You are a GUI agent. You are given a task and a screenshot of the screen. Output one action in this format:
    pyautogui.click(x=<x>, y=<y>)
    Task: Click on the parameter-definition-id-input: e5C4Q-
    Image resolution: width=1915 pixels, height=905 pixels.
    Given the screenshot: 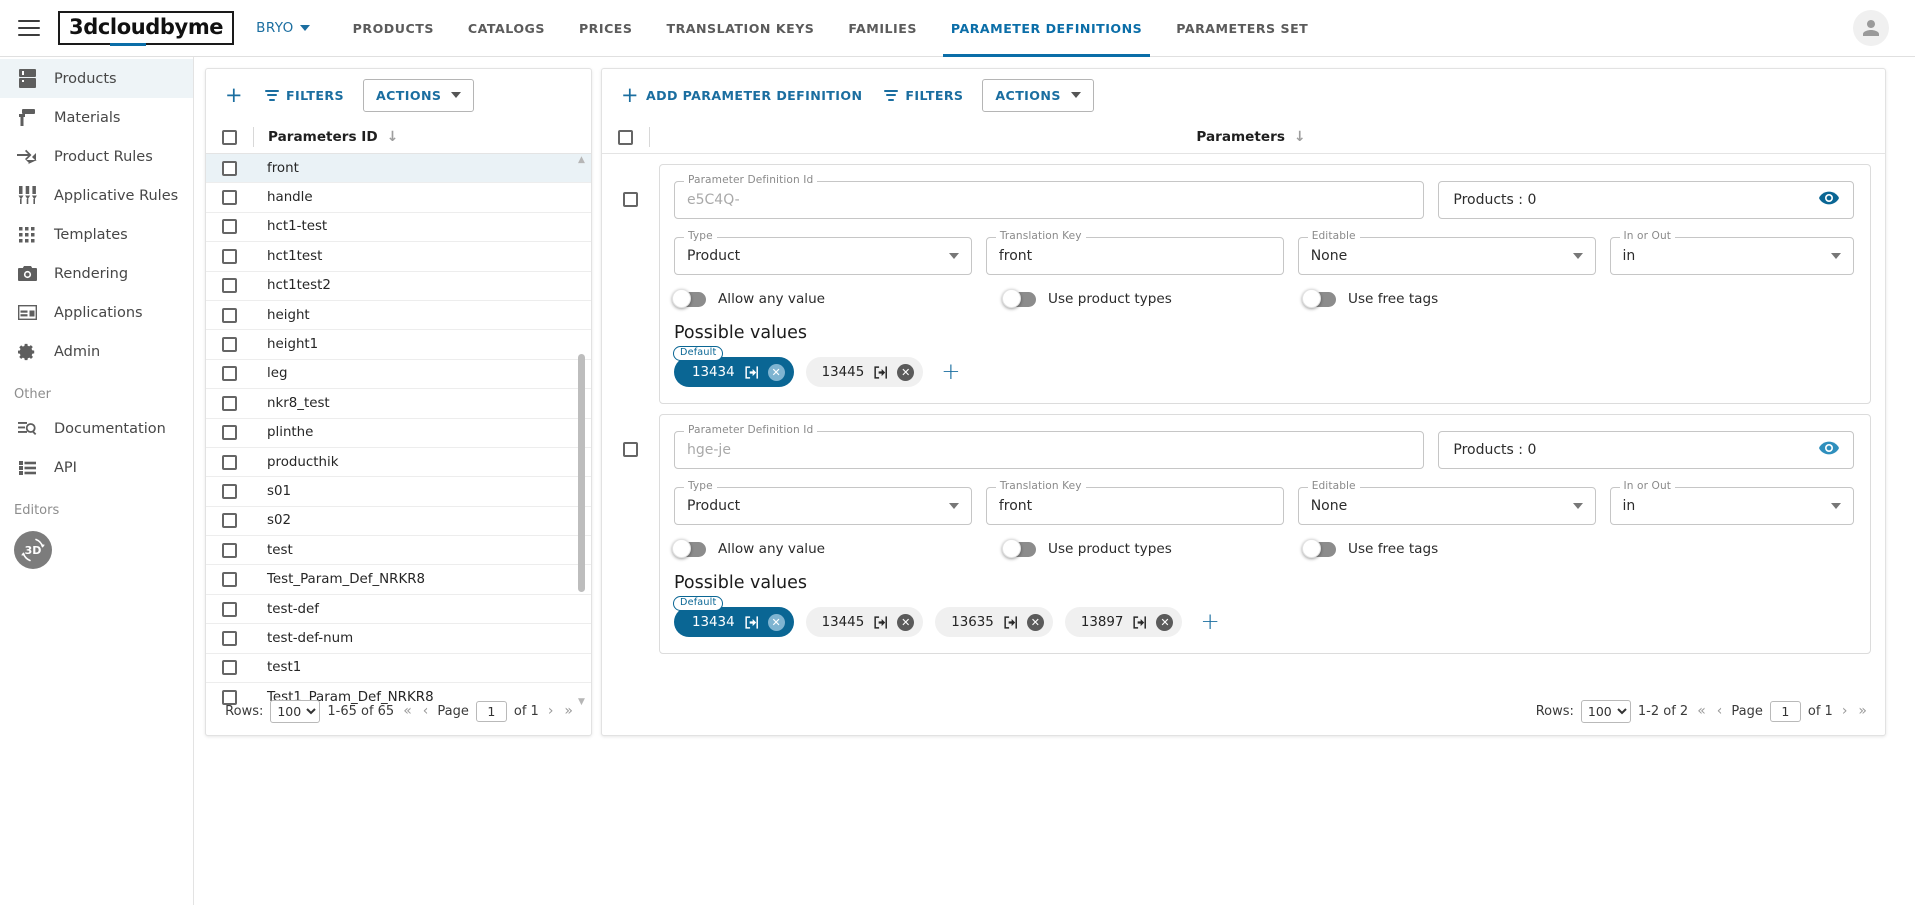 What is the action you would take?
    pyautogui.click(x=1049, y=200)
    